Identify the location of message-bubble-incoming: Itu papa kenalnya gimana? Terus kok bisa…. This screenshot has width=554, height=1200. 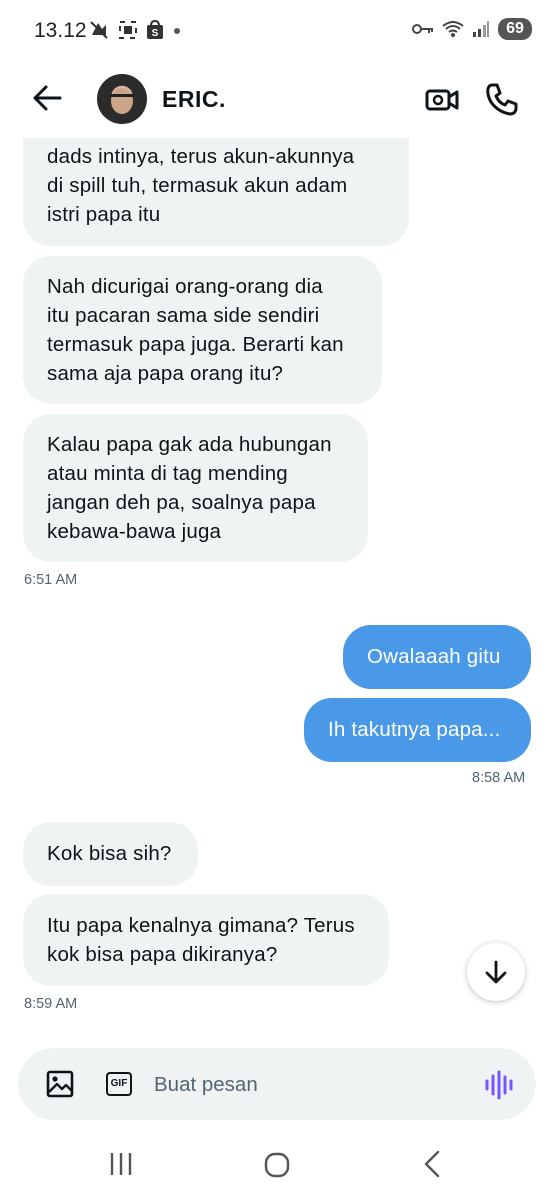
(206, 940).